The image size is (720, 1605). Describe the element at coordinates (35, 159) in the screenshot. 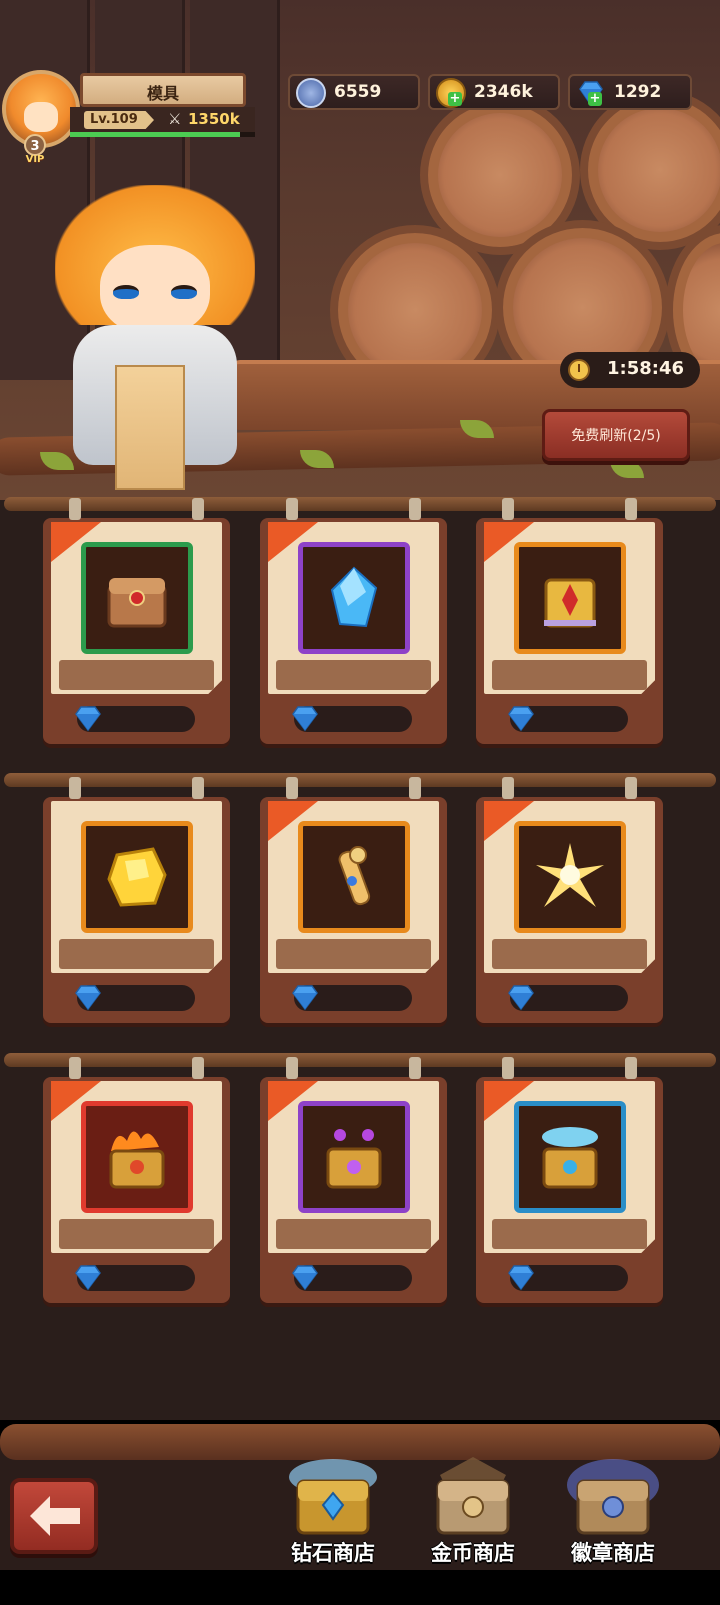

I see `vip-label: VIP` at that location.